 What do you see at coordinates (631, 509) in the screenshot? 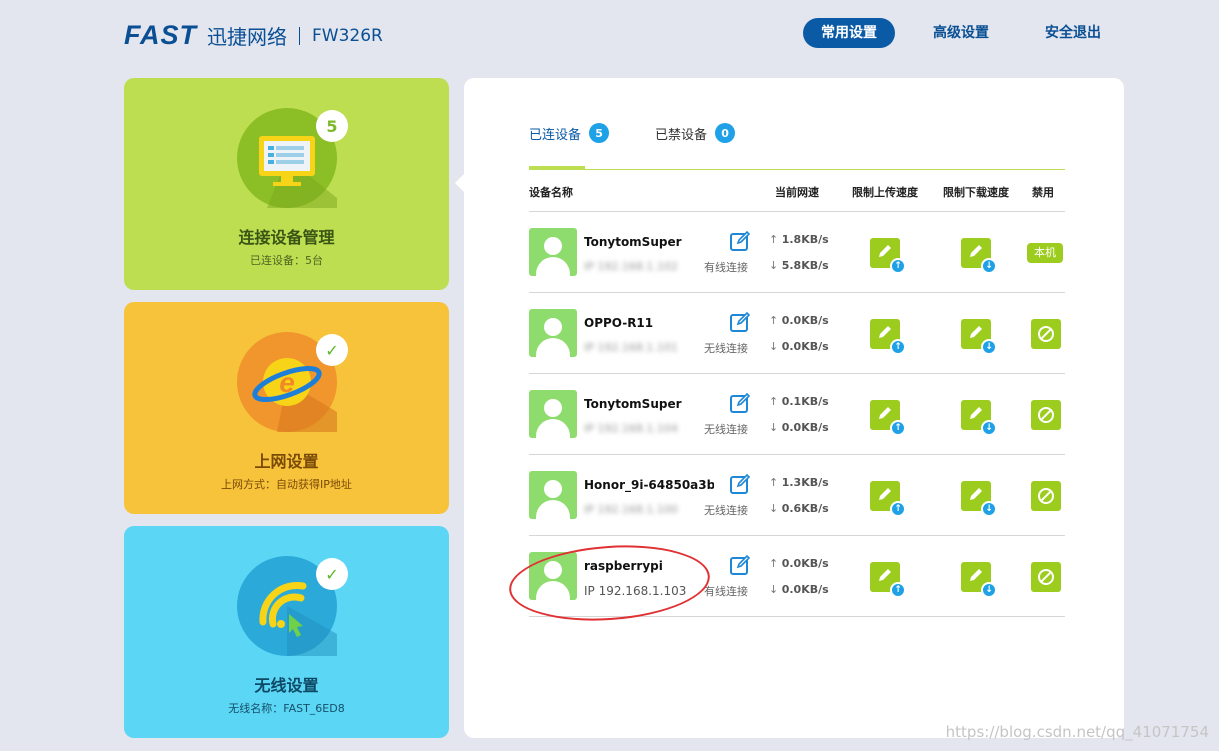
I see `device-ip: IP 192.168.1.100` at bounding box center [631, 509].